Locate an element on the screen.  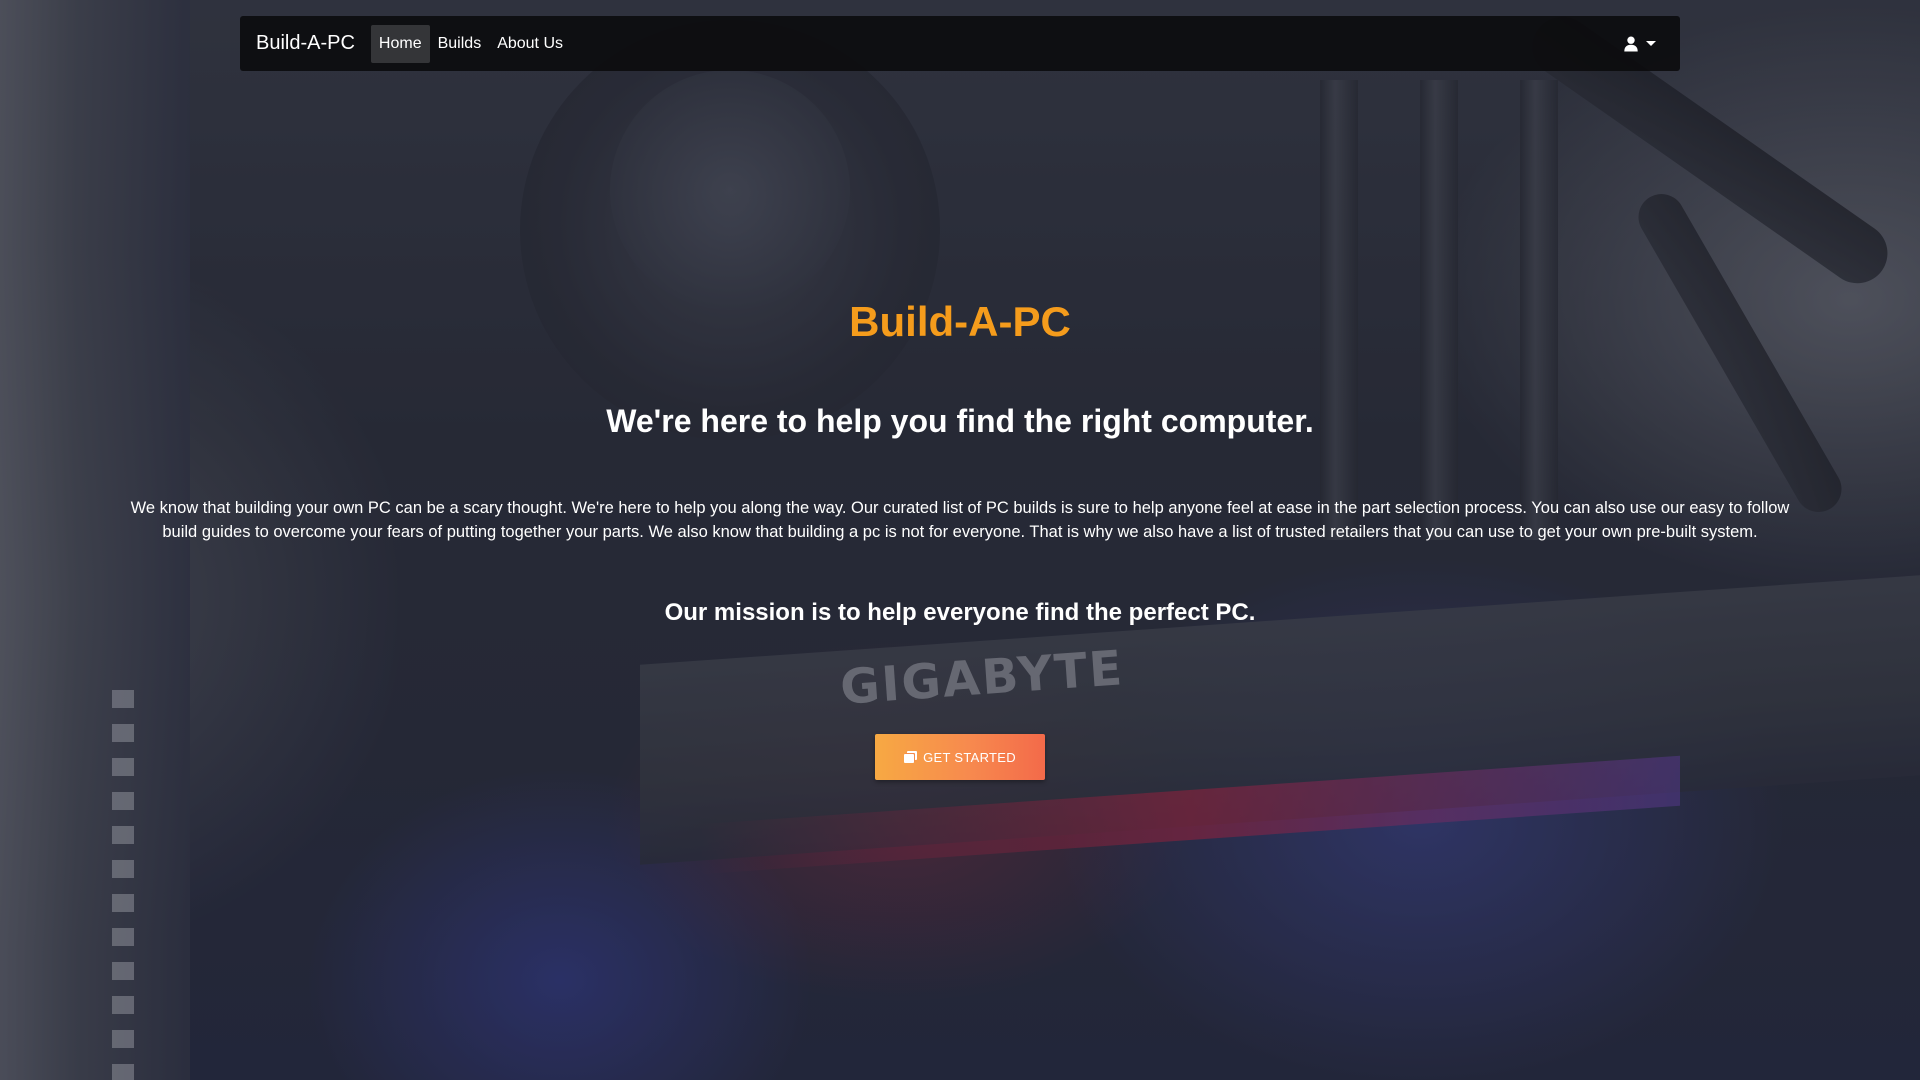
user-menu-dropdown is located at coordinates (1644, 44).